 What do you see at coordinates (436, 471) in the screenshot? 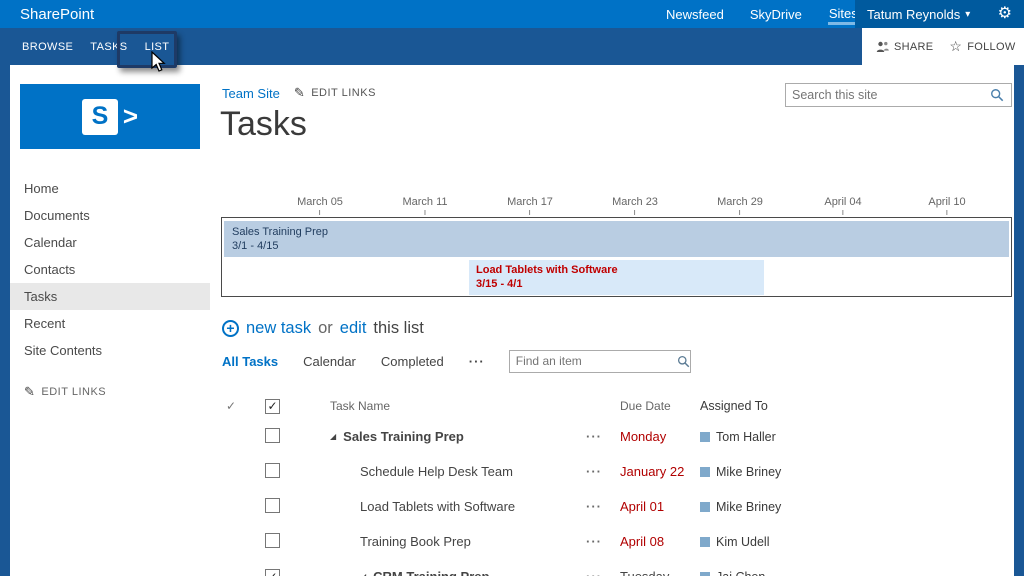
I see `task-name-link: Schedule Help Desk Team` at bounding box center [436, 471].